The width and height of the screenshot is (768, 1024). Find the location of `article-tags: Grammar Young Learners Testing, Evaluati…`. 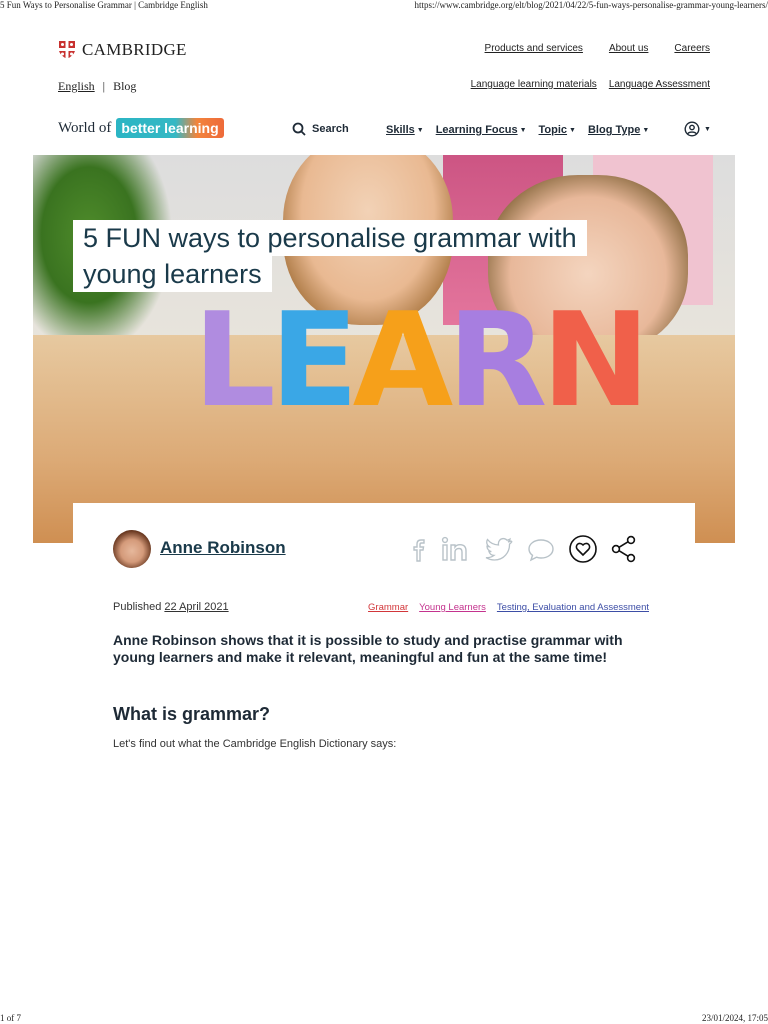

article-tags: Grammar Young Learners Testing, Evaluati… is located at coordinates (508, 607).